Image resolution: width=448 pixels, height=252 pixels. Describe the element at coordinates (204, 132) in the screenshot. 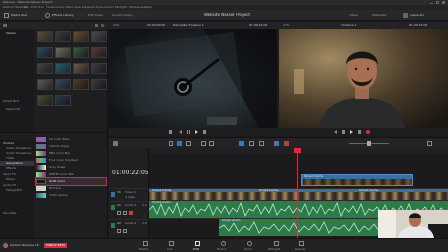

I see `jog-right-icon` at that location.